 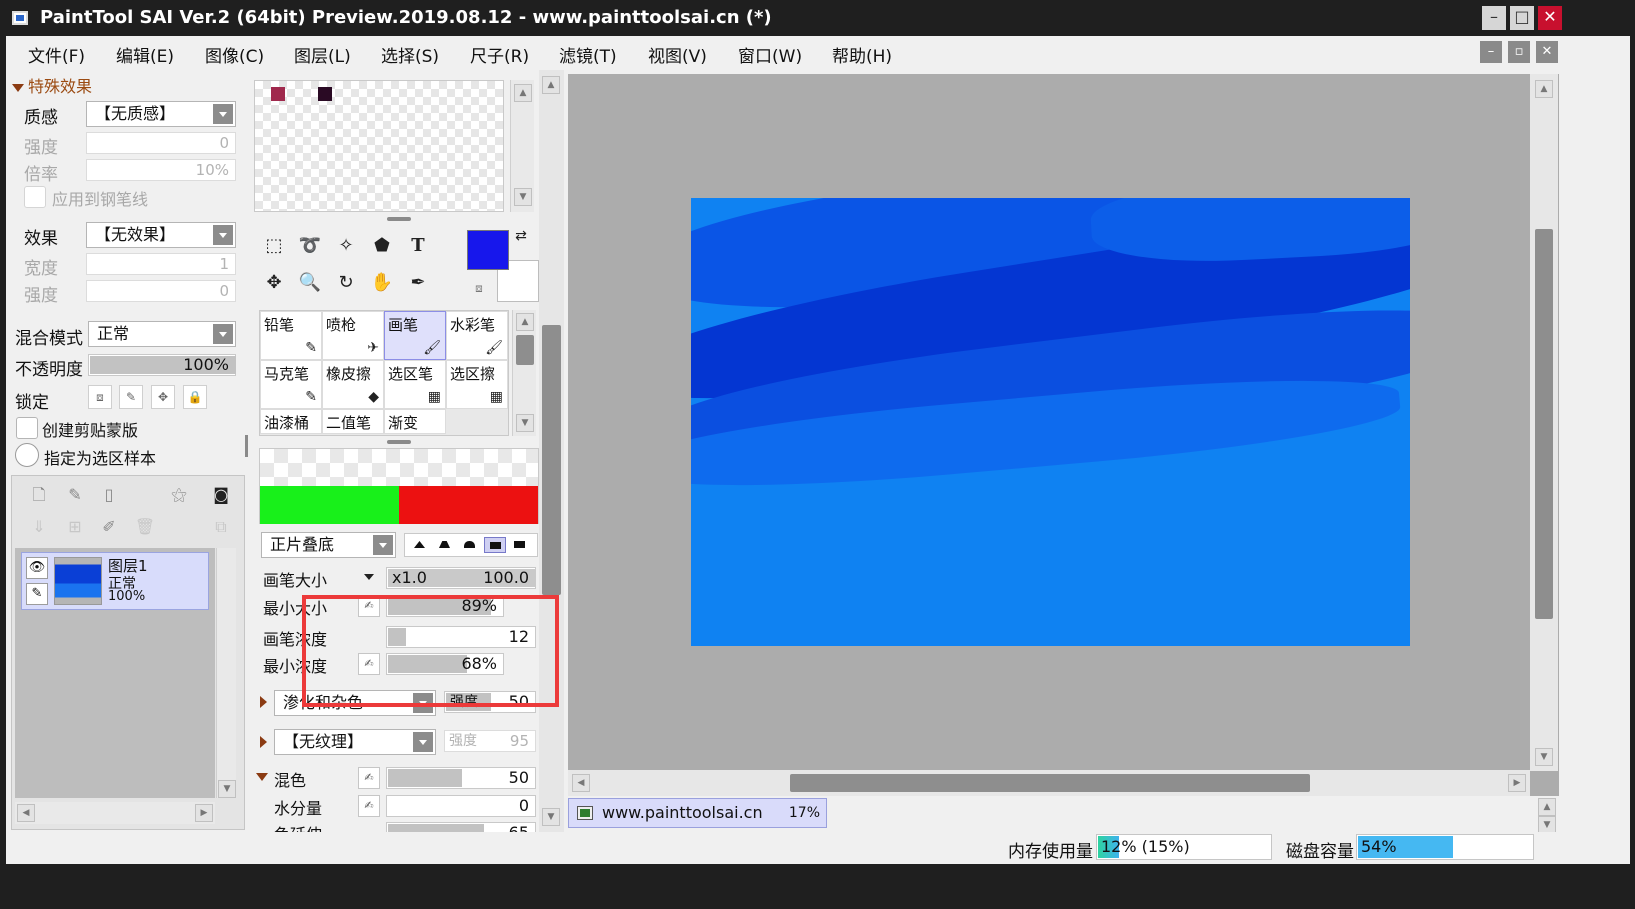 I want to click on tool-panel-scrollbar: ▲ ▼, so click(x=551, y=451).